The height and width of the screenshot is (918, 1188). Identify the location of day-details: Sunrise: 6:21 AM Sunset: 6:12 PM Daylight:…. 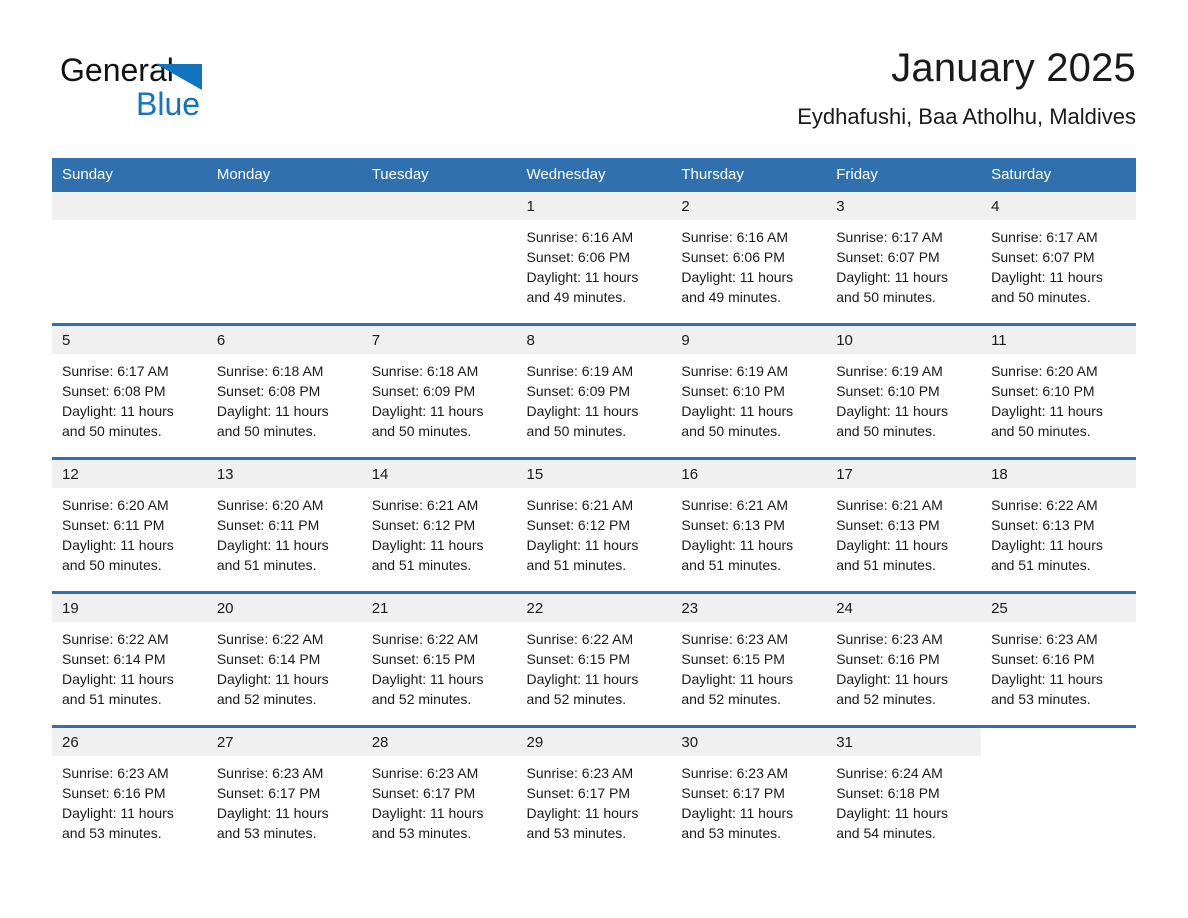
(439, 531).